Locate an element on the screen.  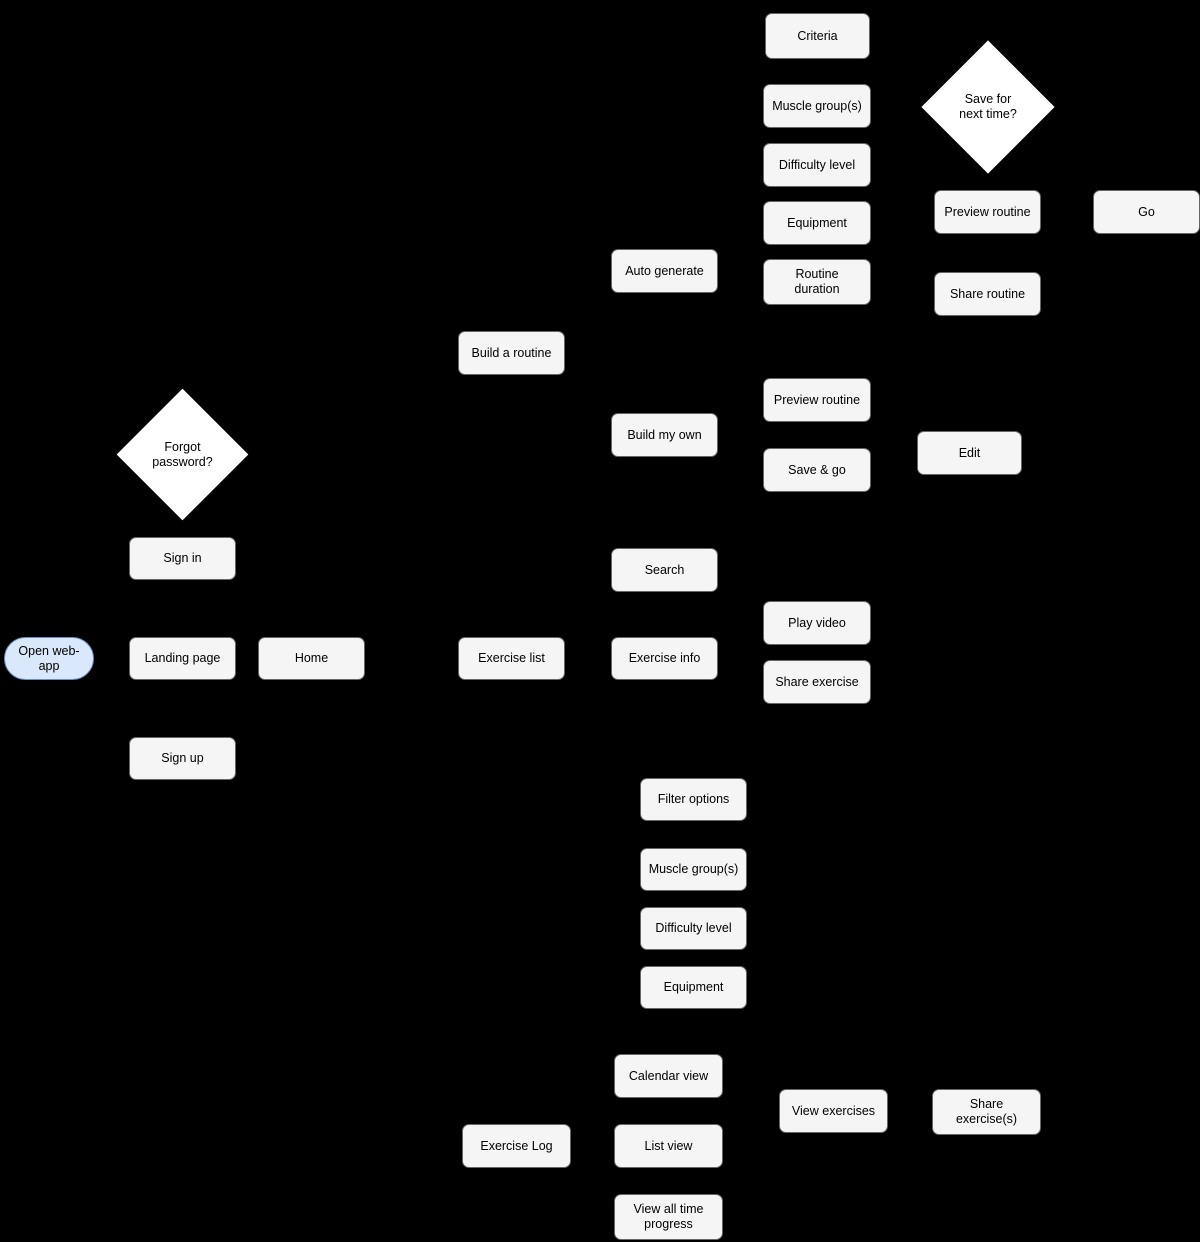
node-save-next-time: Save for next time? is located at coordinates (988, 107).